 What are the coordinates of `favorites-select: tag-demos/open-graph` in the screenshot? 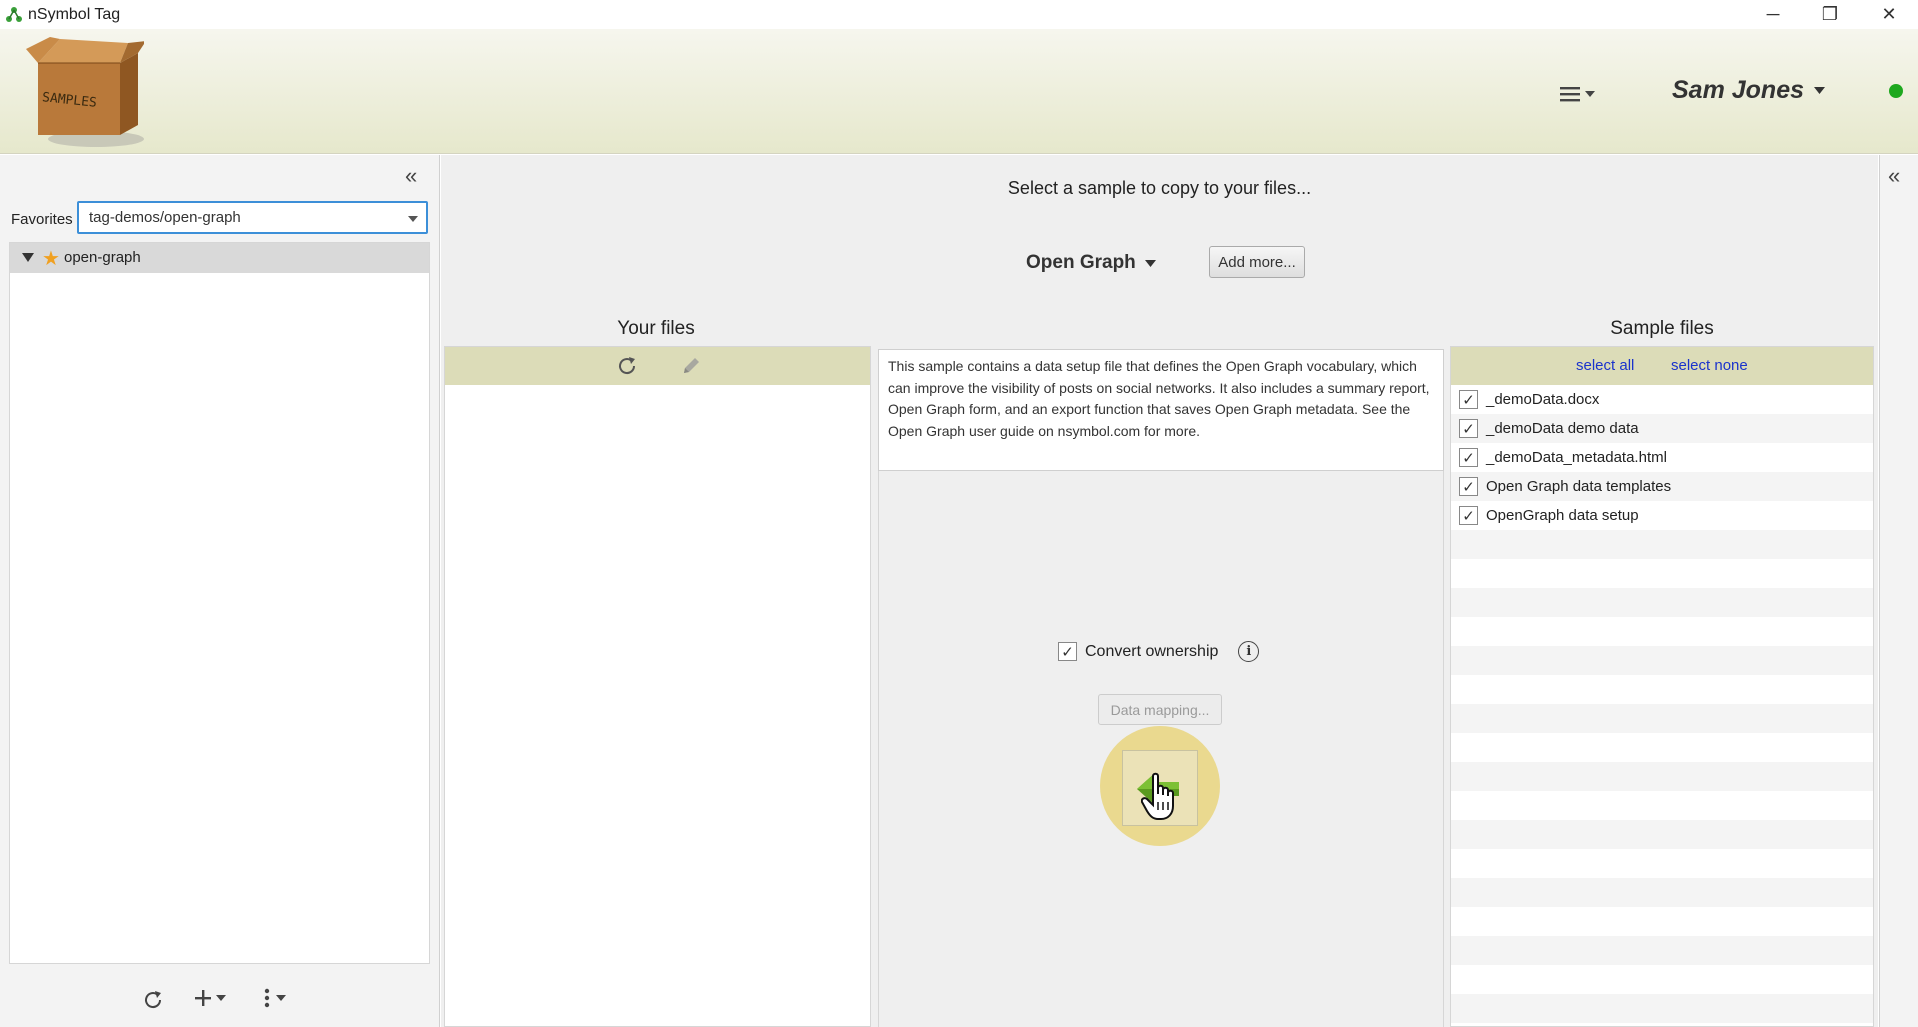 It's located at (252, 217).